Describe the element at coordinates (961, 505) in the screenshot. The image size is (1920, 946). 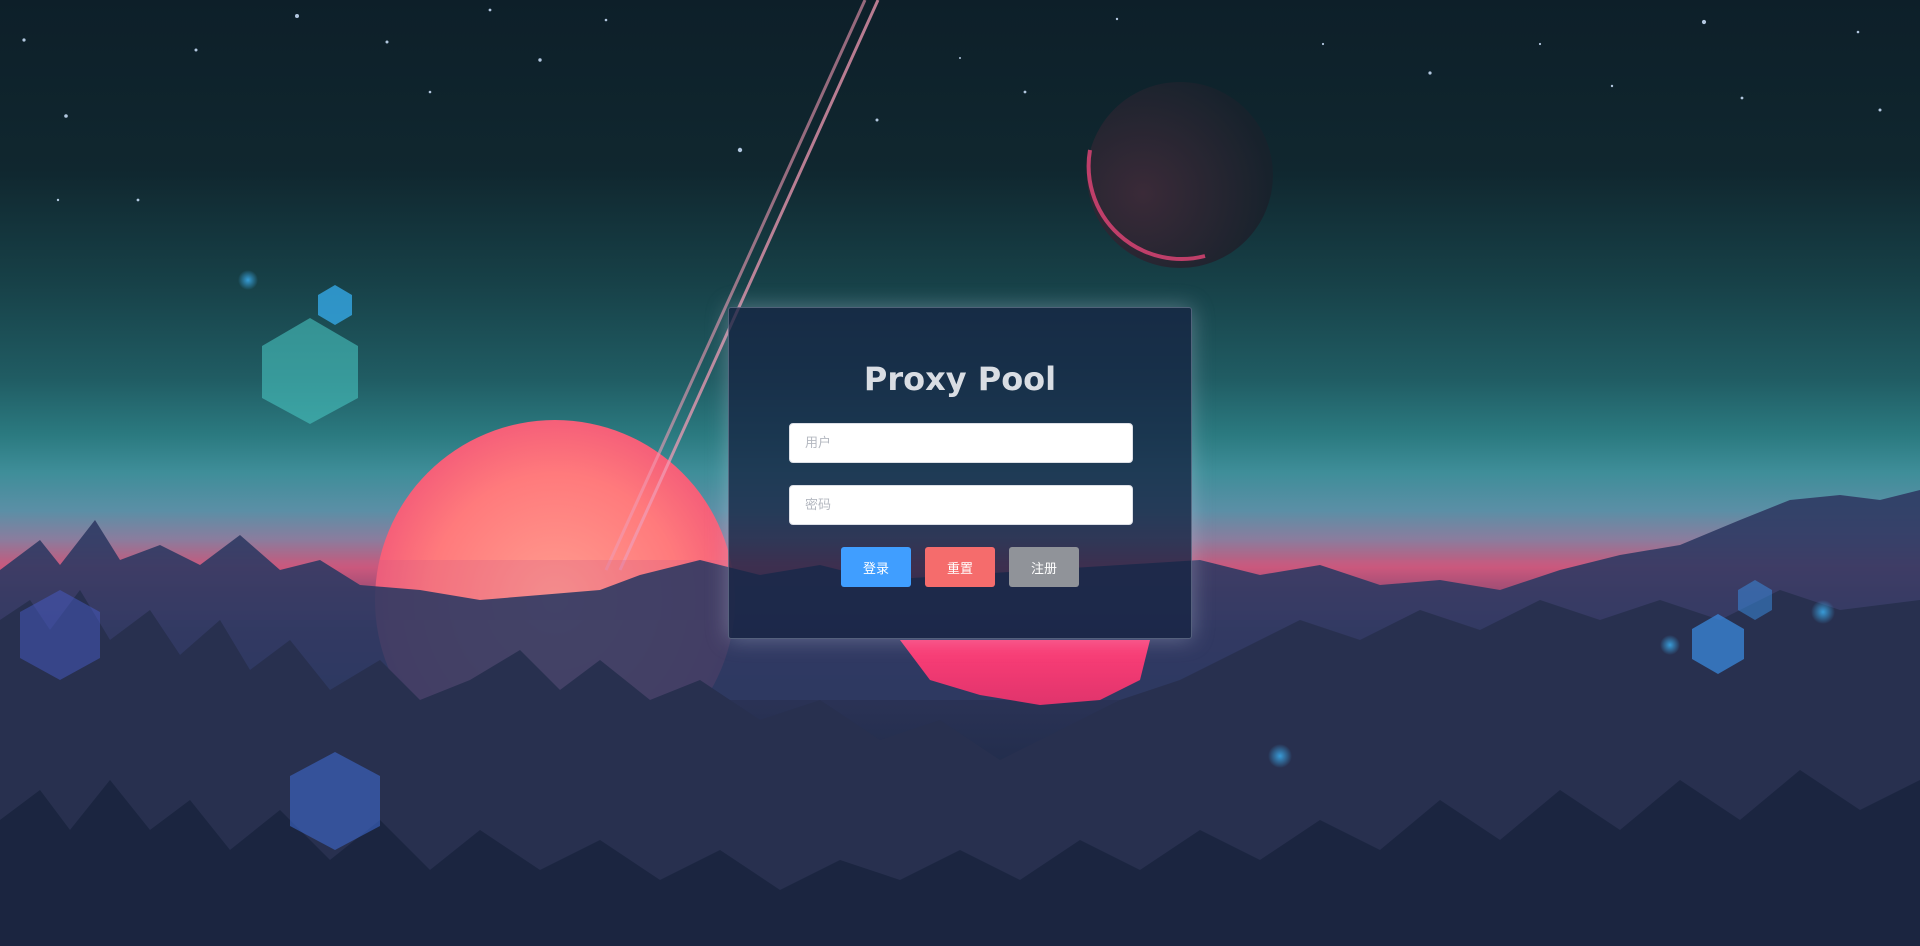
I see `password-input` at that location.